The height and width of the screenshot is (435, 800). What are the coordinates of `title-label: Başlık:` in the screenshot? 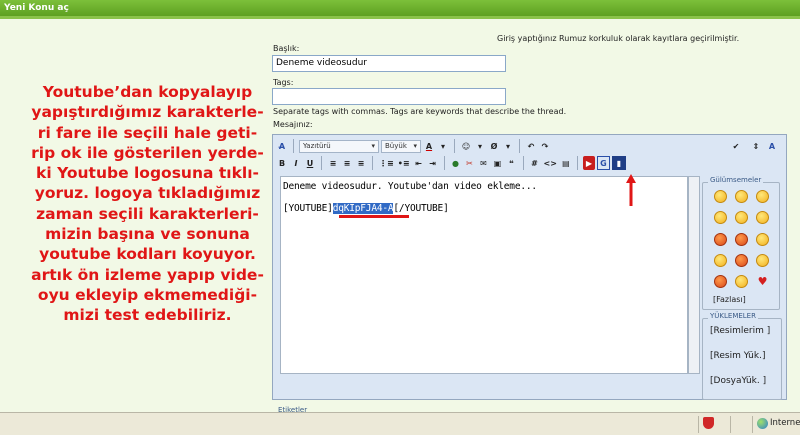 It's located at (286, 48).